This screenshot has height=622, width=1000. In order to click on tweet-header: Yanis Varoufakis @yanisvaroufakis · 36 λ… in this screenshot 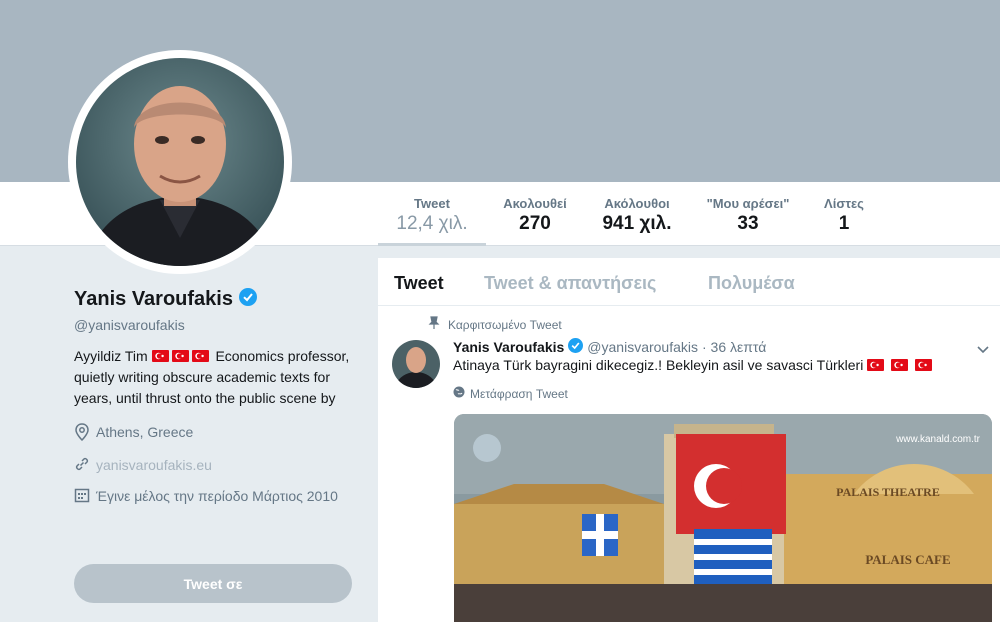, I will do `click(609, 347)`.